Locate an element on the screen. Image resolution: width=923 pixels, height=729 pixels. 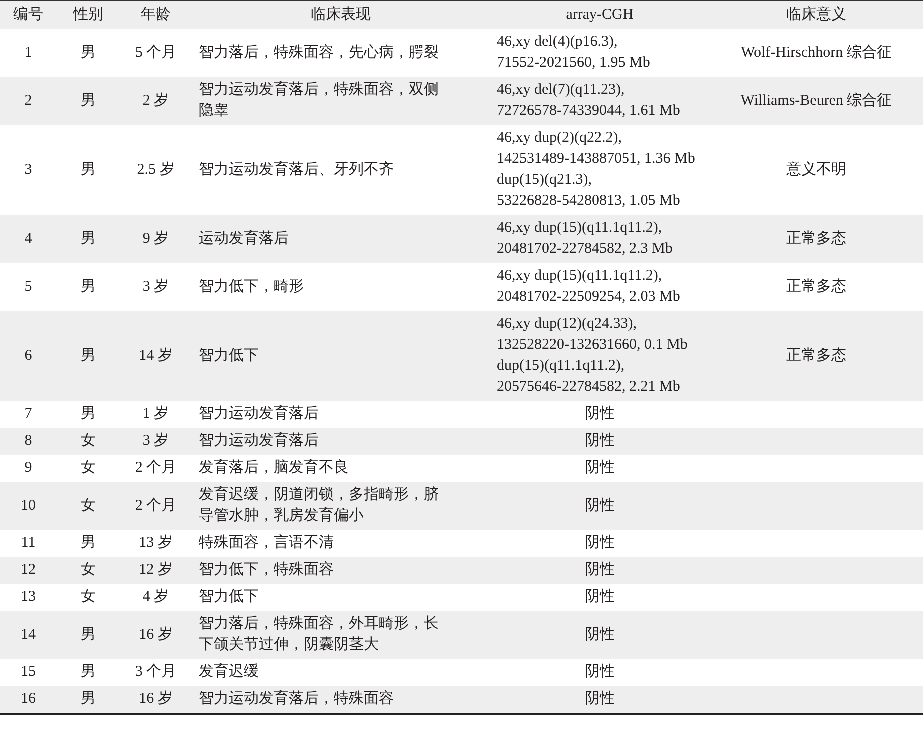
table-cell: 3 is located at coordinates (28, 170).